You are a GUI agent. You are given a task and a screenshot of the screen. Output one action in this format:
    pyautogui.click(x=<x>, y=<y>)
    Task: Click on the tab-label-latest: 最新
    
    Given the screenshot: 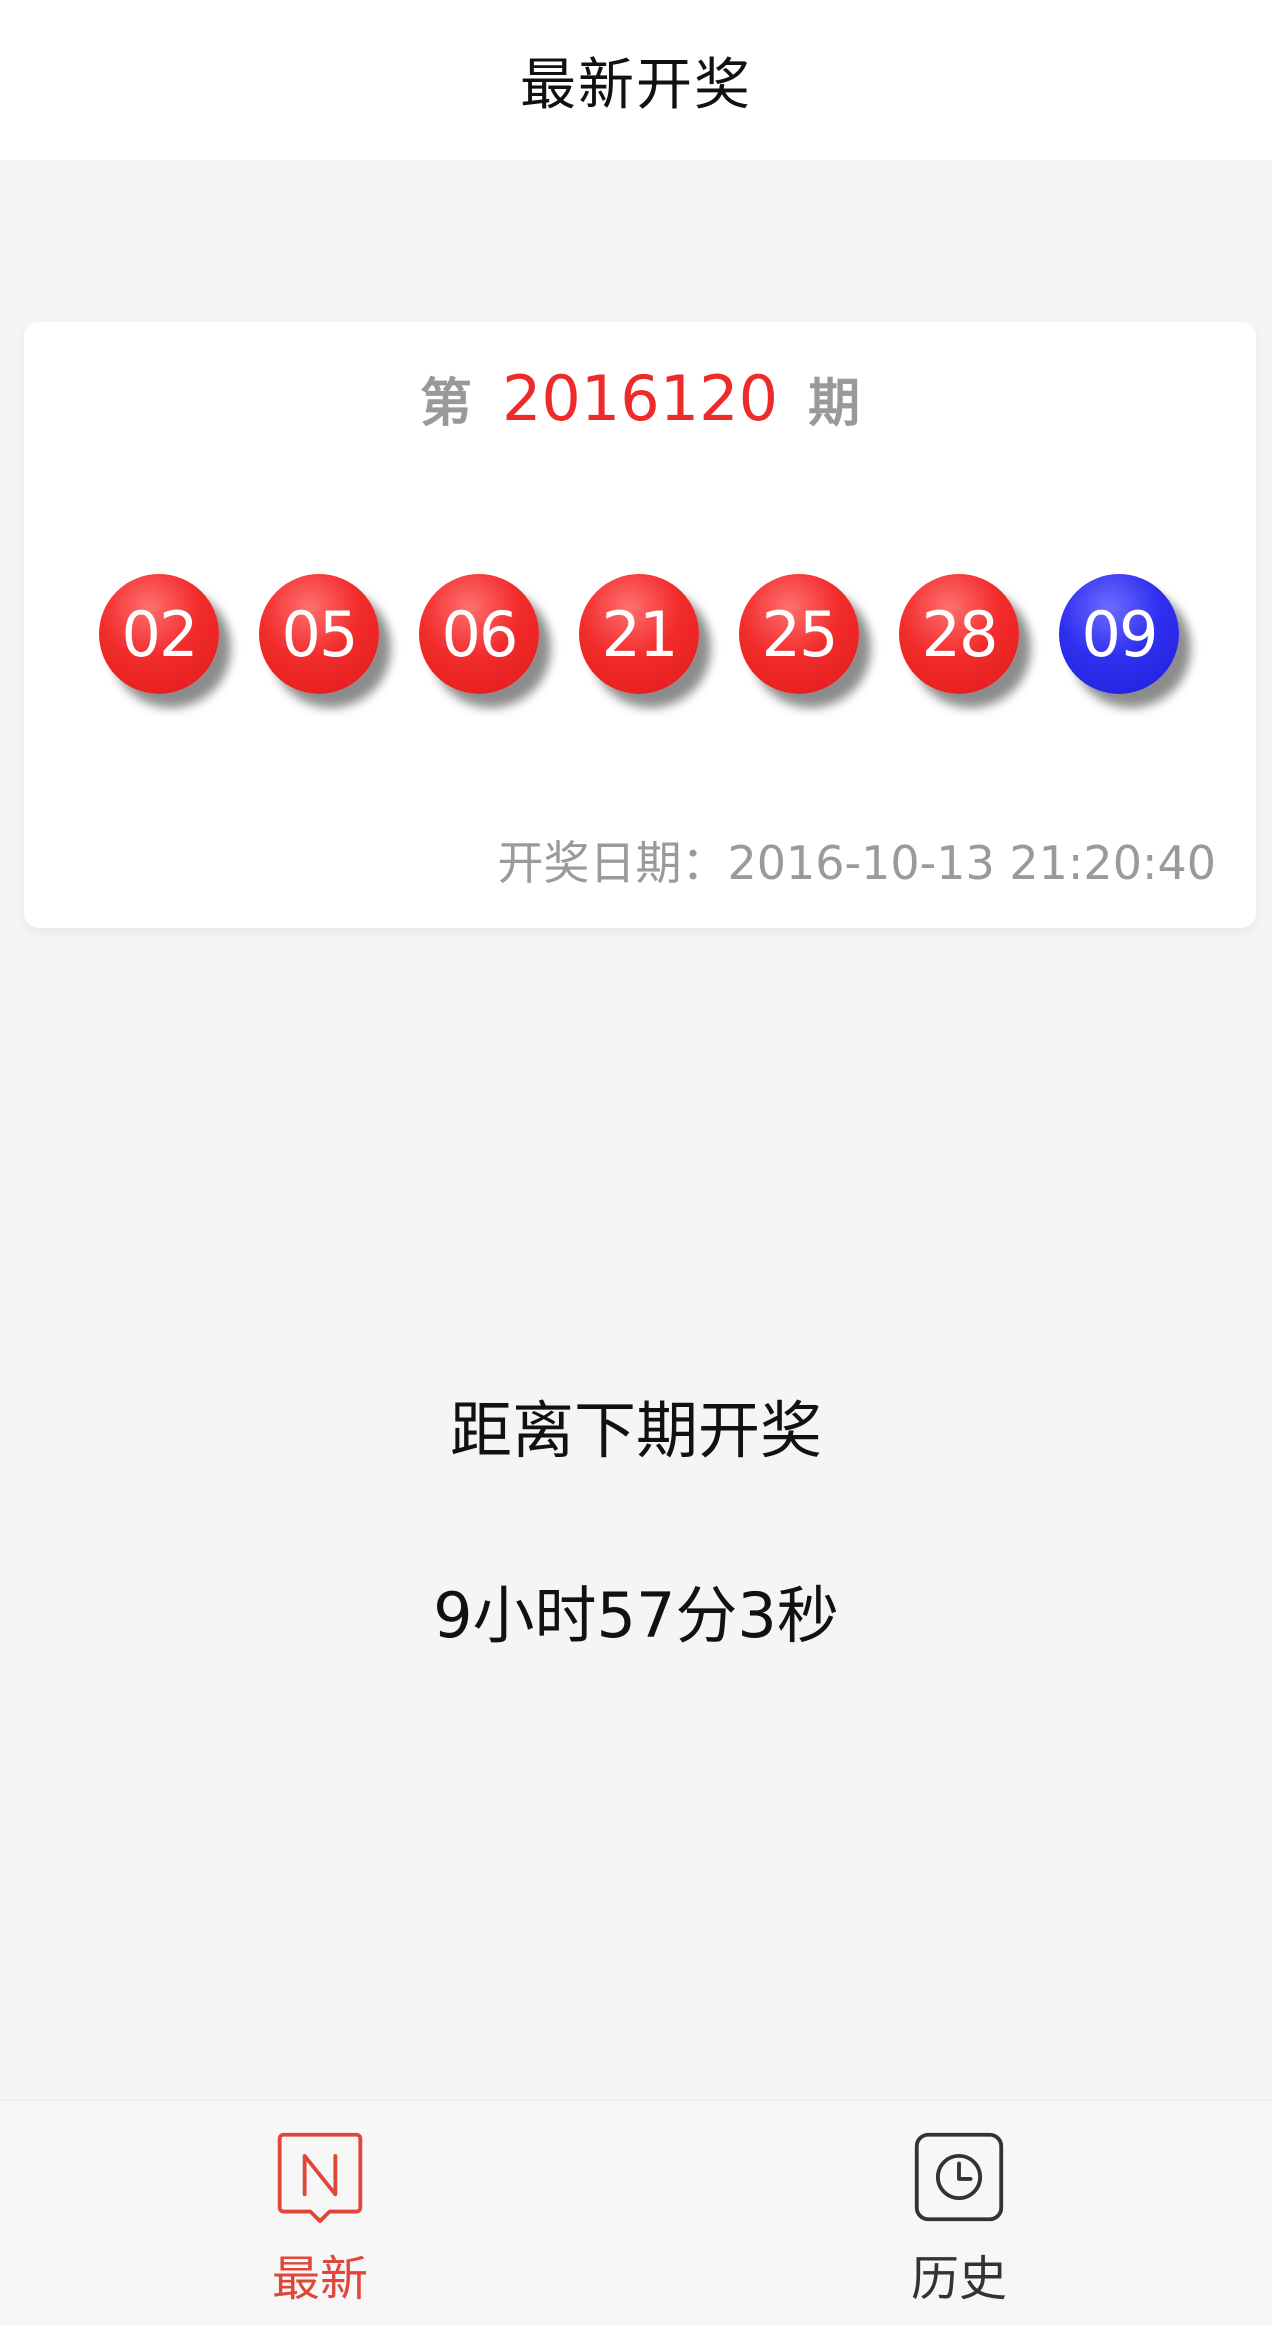 What is the action you would take?
    pyautogui.click(x=319, y=2279)
    